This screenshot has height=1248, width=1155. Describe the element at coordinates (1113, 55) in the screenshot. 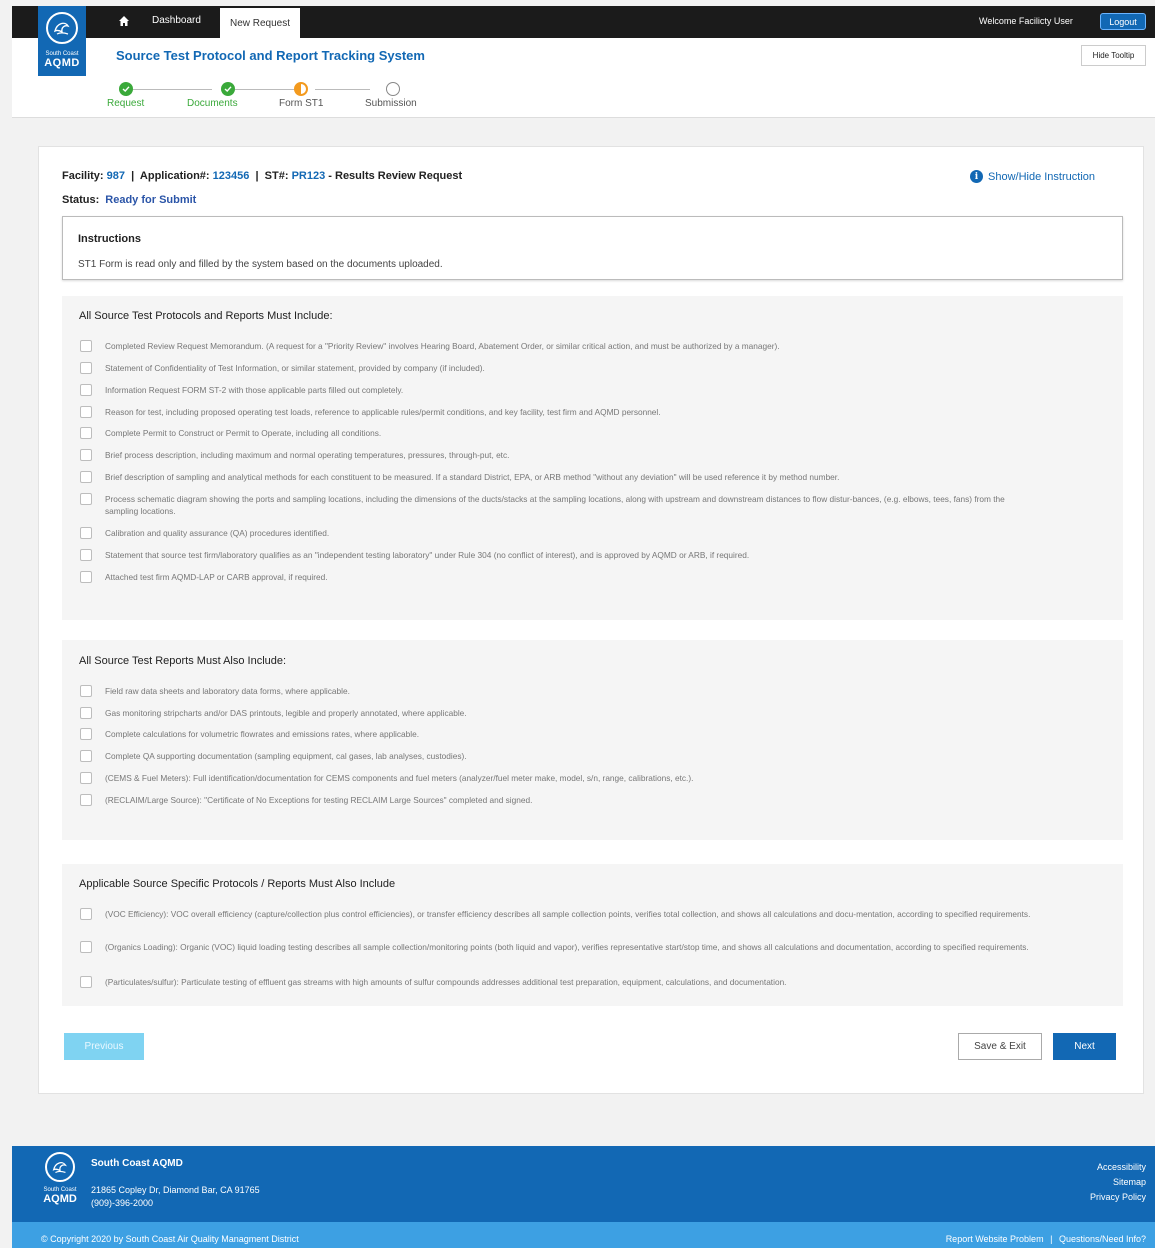

I see `hide-tooltip-button: Hide Tooltip` at that location.